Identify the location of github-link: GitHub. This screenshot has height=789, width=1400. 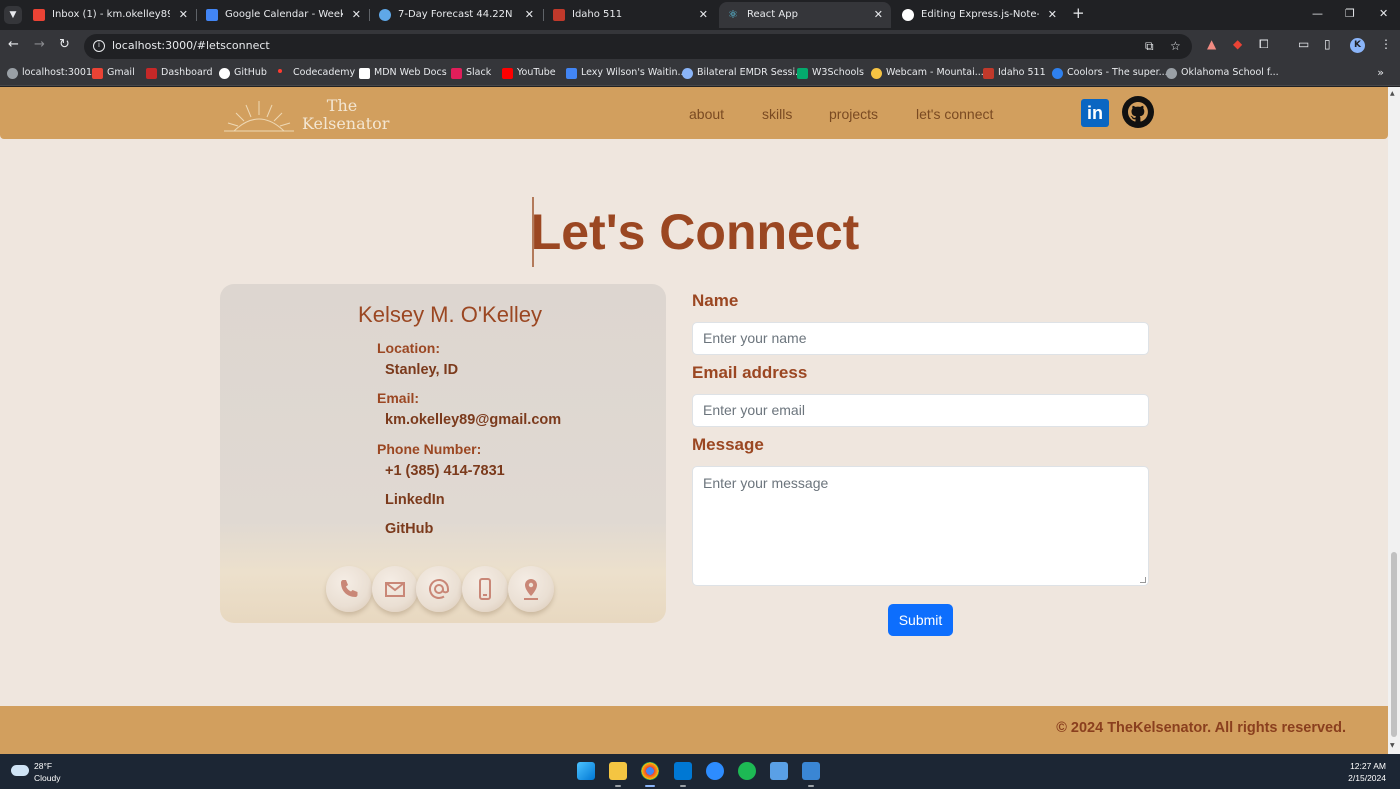
(409, 529).